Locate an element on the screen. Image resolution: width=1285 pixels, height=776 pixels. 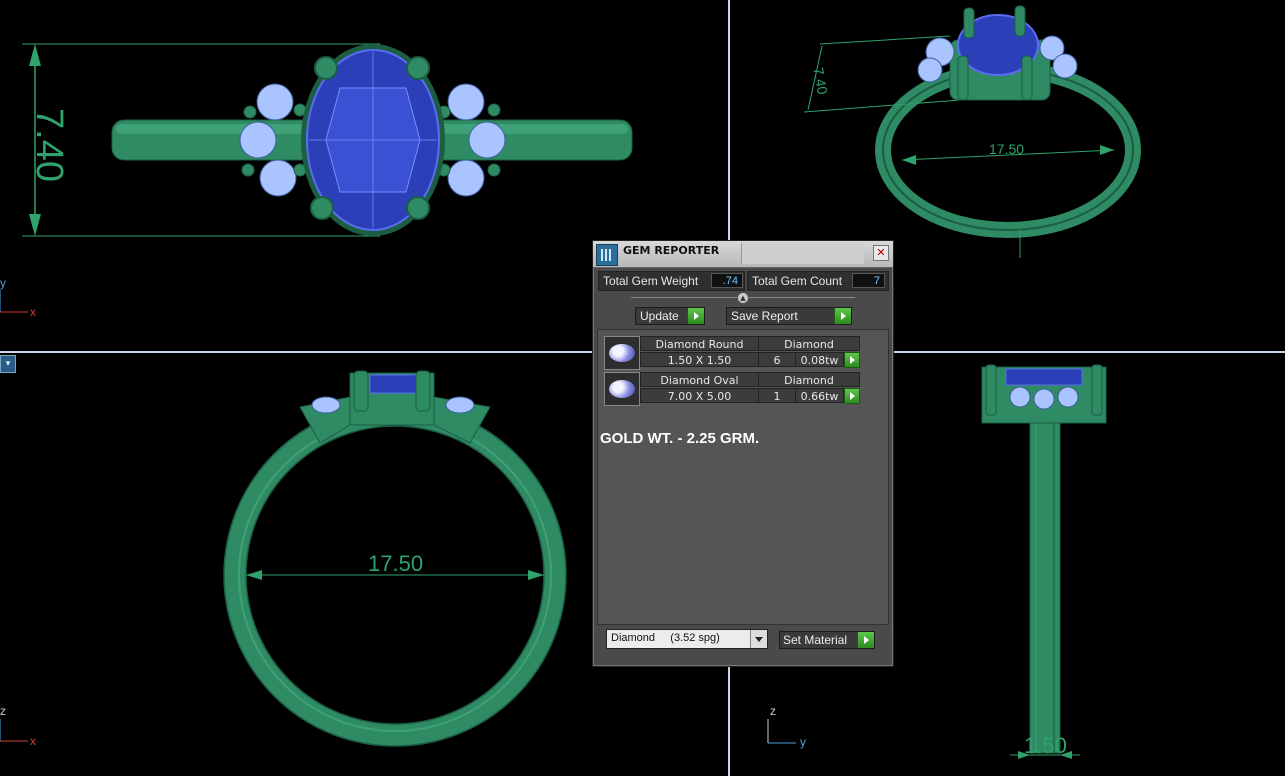
gold-weight-note: GOLD WT. - 2.25 GRM. is located at coordinates (680, 438).